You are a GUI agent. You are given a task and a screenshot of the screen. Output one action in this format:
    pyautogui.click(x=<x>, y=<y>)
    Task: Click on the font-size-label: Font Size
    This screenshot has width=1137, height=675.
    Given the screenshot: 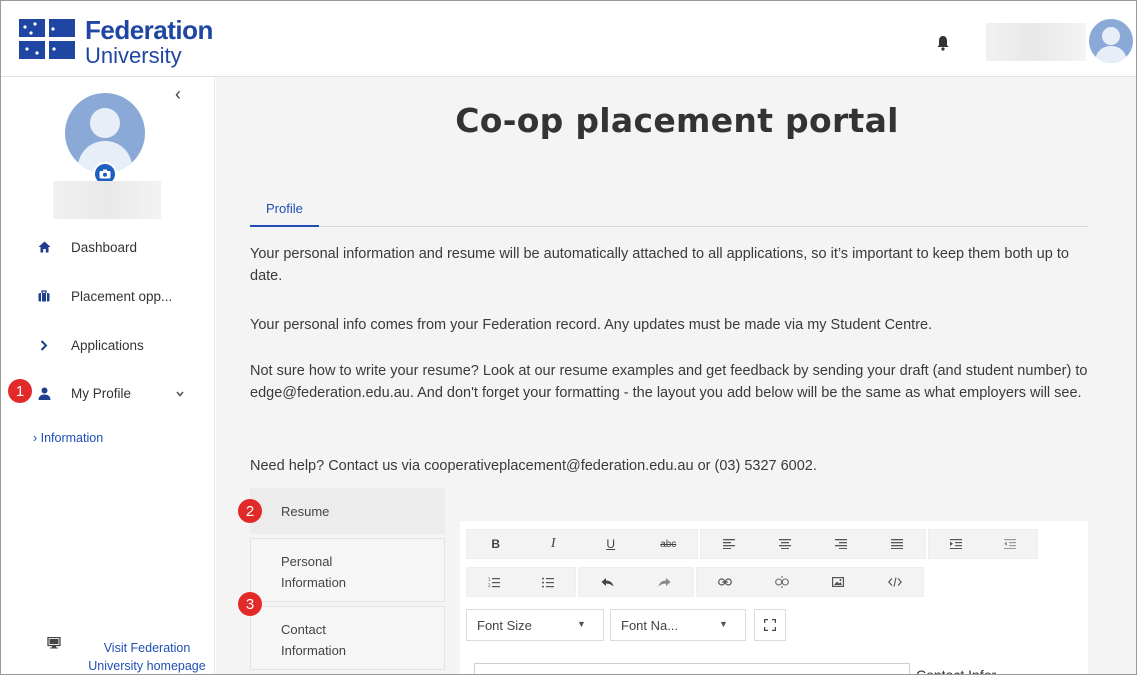 What is the action you would take?
    pyautogui.click(x=504, y=625)
    